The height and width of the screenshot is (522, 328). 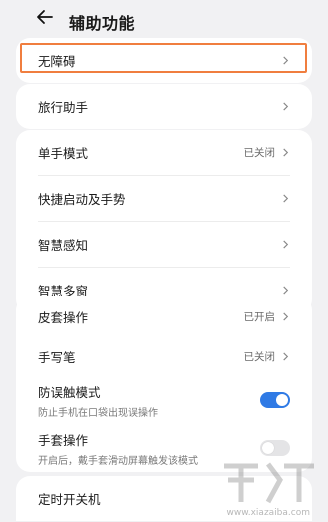 What do you see at coordinates (102, 23) in the screenshot?
I see `page-title: 辅助功能` at bounding box center [102, 23].